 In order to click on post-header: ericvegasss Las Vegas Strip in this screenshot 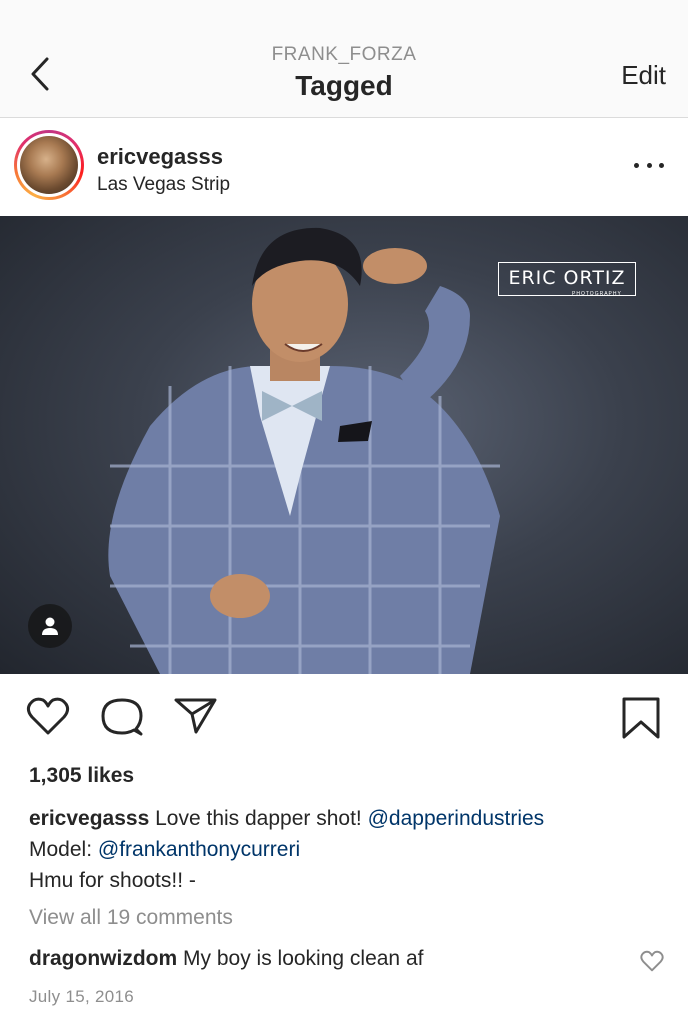, I will do `click(344, 167)`.